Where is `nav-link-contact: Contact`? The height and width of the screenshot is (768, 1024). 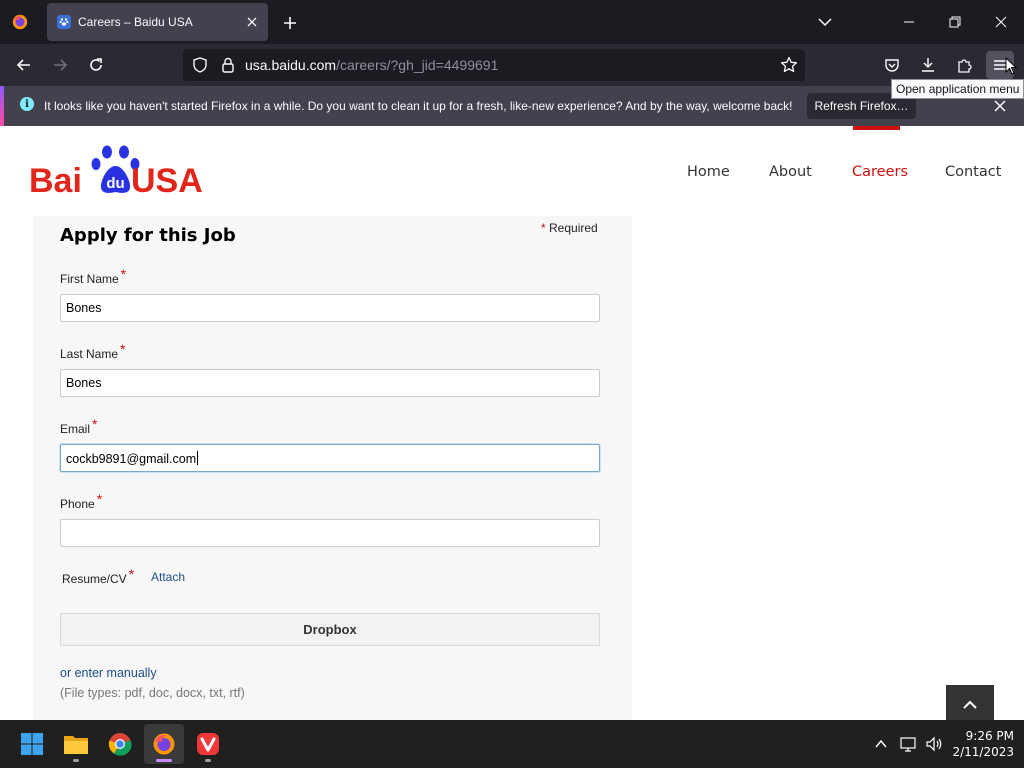 nav-link-contact: Contact is located at coordinates (973, 172).